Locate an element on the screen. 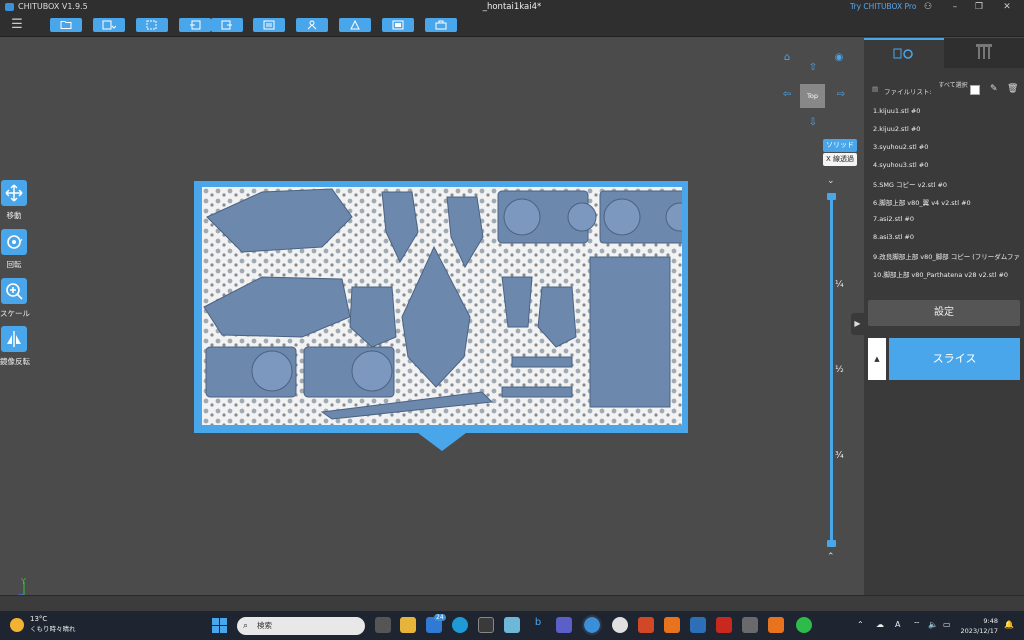 The width and height of the screenshot is (1024, 640). layer-slider-track is located at coordinates (831, 369).